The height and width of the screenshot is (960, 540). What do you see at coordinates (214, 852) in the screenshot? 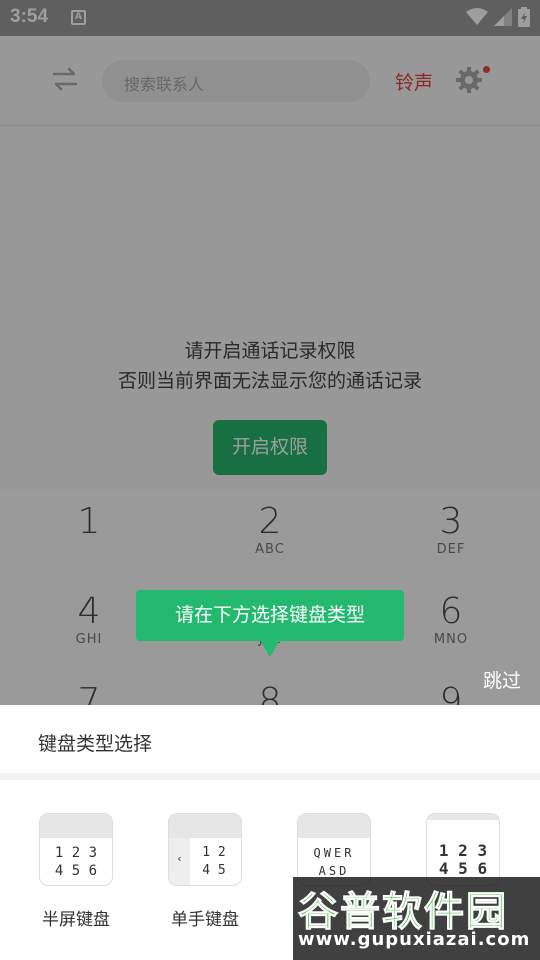
I see `keypad-preview-row: 1 2` at bounding box center [214, 852].